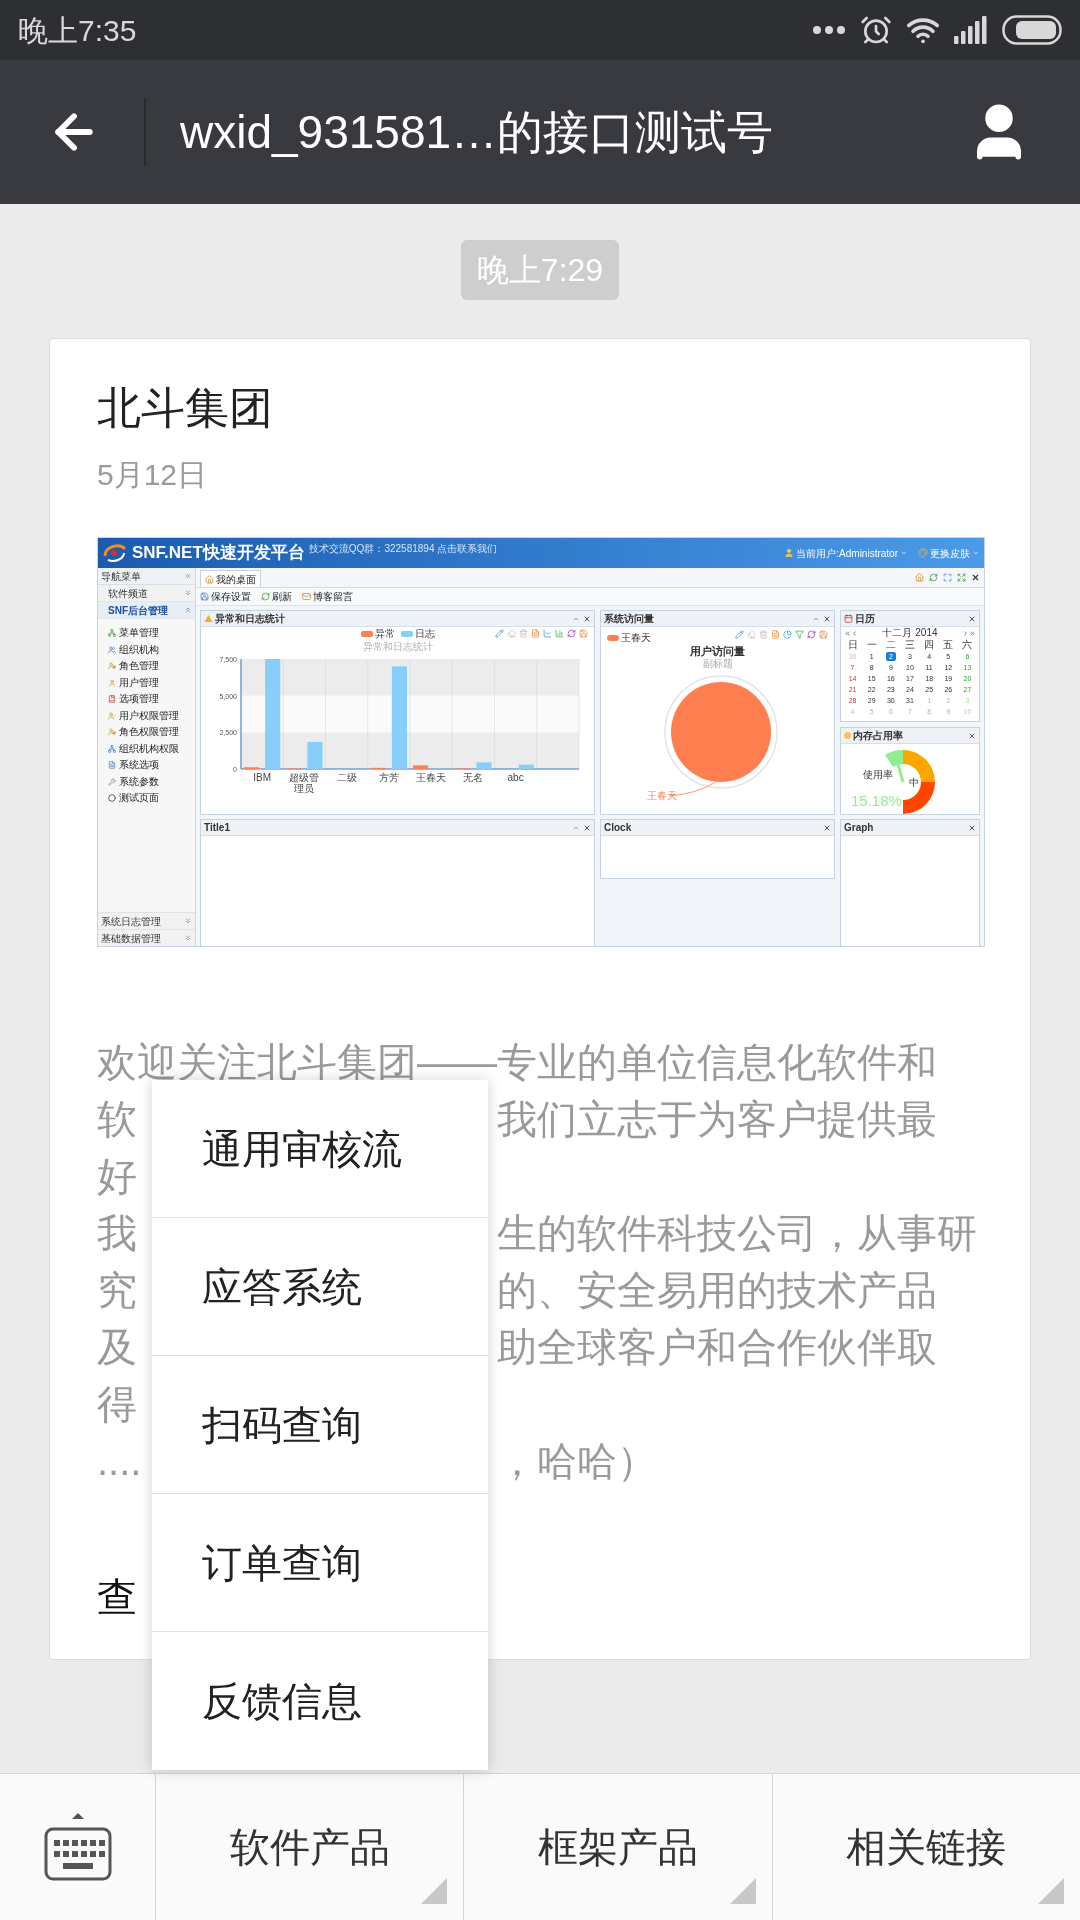 Image resolution: width=1080 pixels, height=1920 pixels. Describe the element at coordinates (146, 593) in the screenshot. I see `sidebar-section: 软件频道` at that location.